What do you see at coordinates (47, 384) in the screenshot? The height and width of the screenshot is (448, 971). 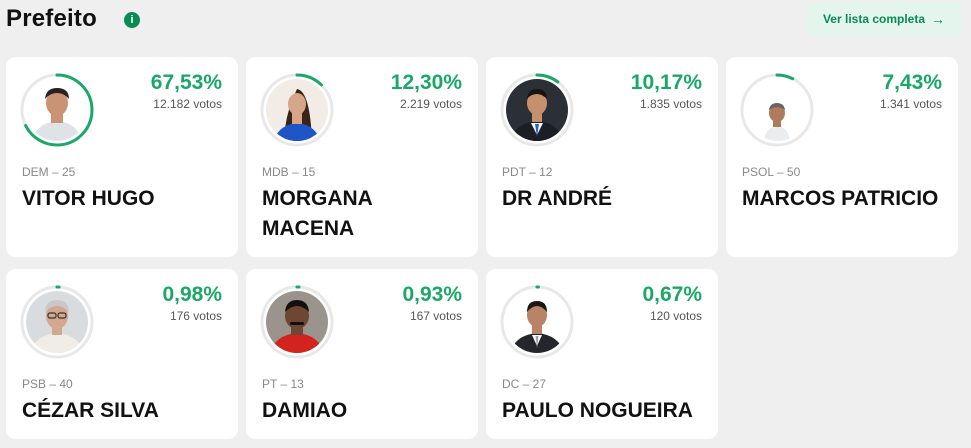 I see `party-number: PSB – 40` at bounding box center [47, 384].